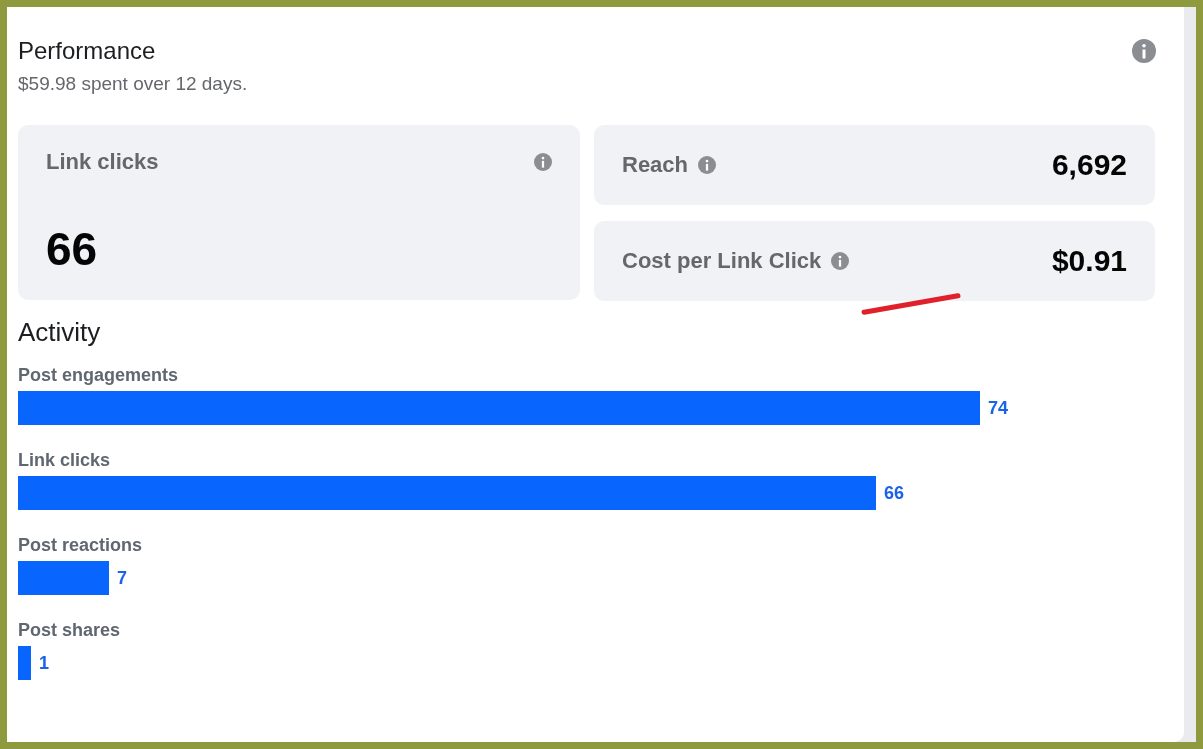 Image resolution: width=1203 pixels, height=749 pixels. What do you see at coordinates (102, 162) in the screenshot?
I see `metric-label: Link clicks` at bounding box center [102, 162].